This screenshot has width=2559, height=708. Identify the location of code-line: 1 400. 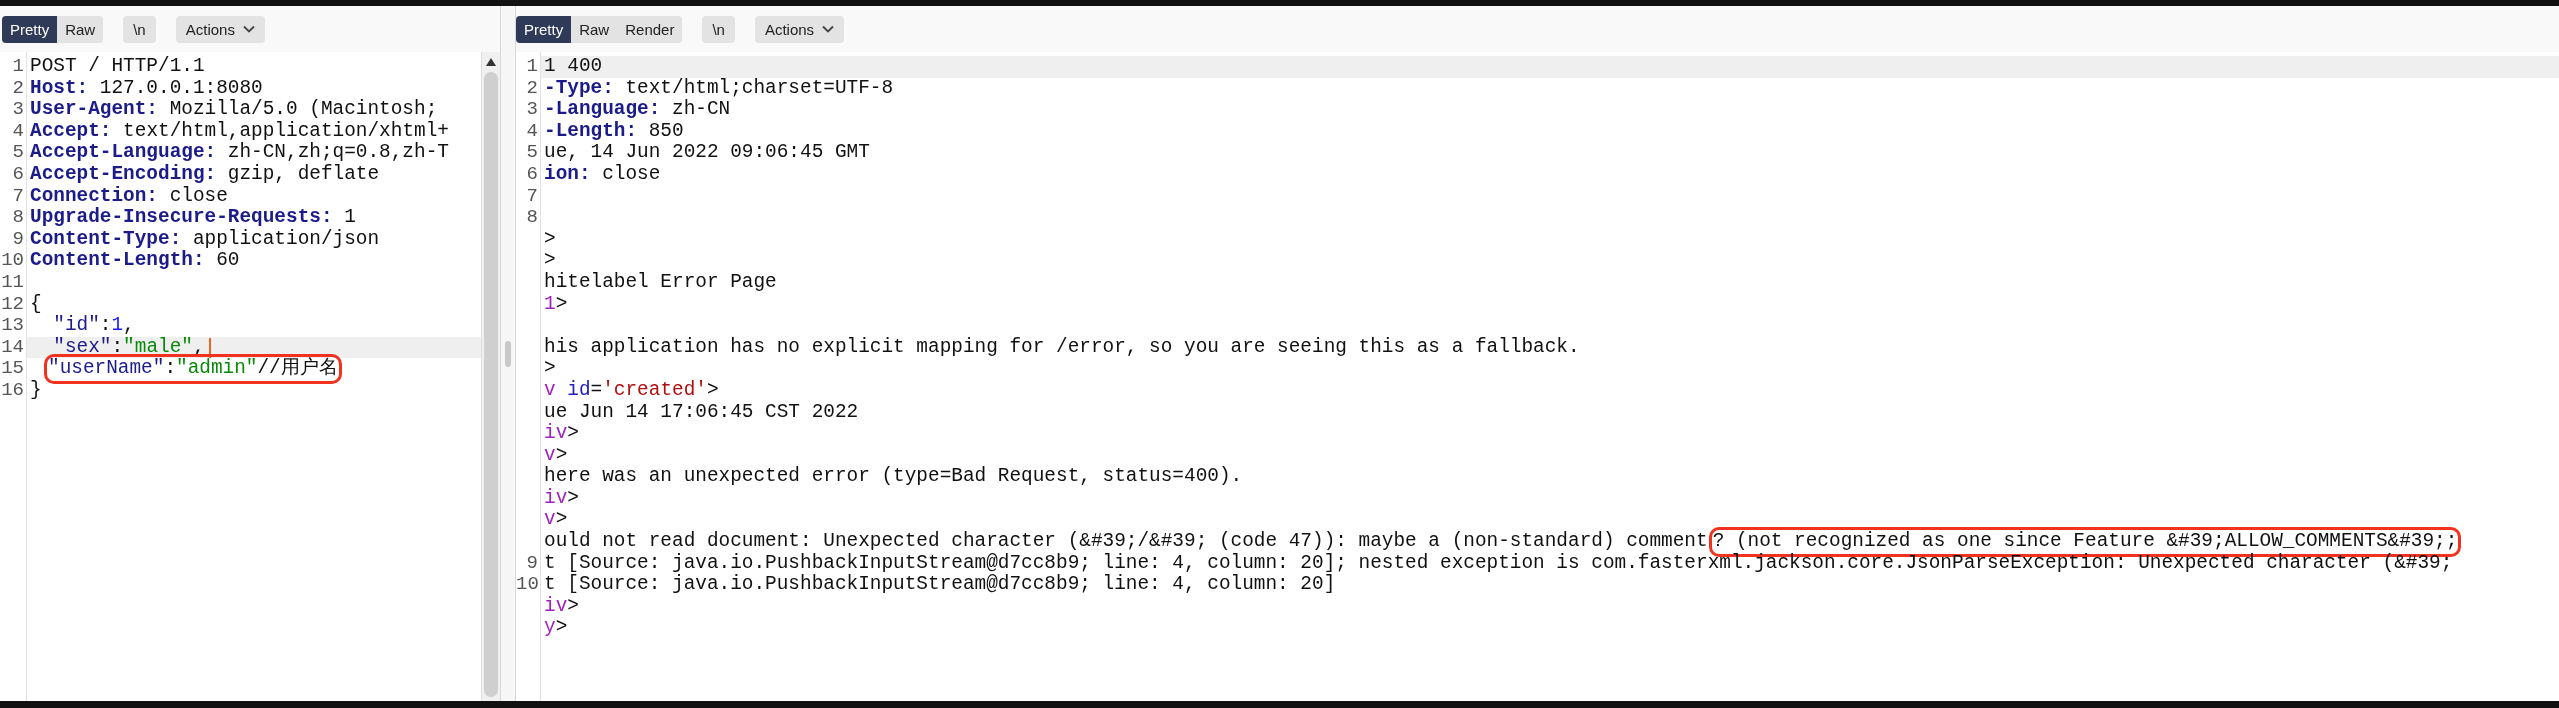
(573, 67).